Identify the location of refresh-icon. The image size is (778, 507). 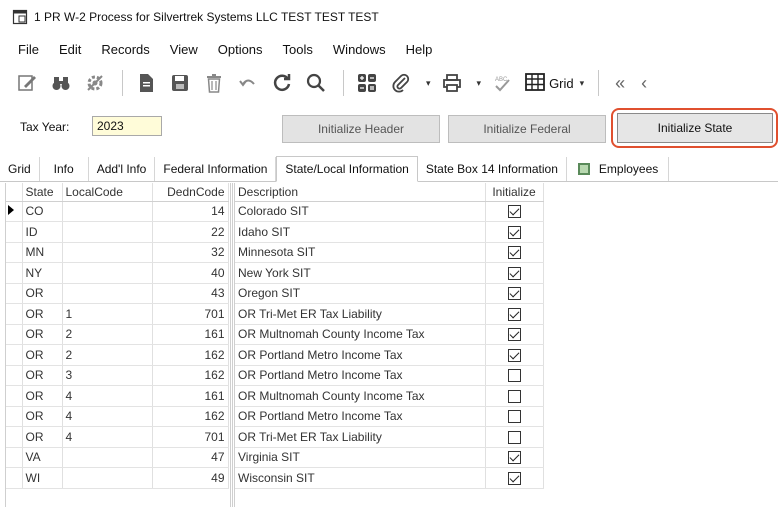
(282, 83).